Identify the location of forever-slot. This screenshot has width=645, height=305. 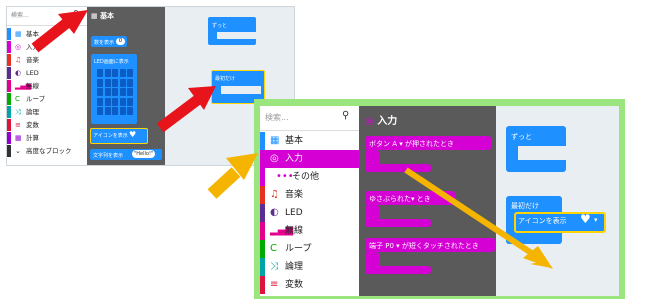
(236, 35).